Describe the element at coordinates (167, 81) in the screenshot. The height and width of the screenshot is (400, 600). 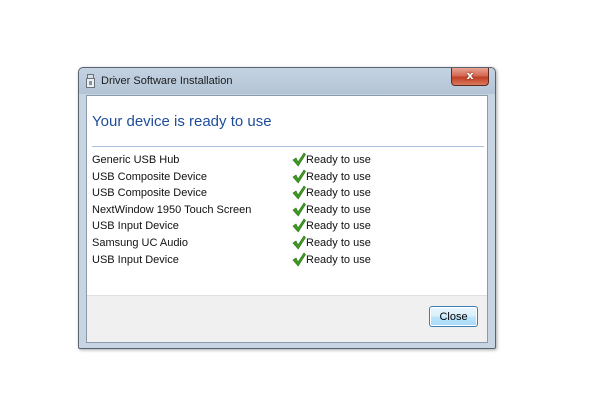
I see `window-title: Driver Software Installation` at that location.